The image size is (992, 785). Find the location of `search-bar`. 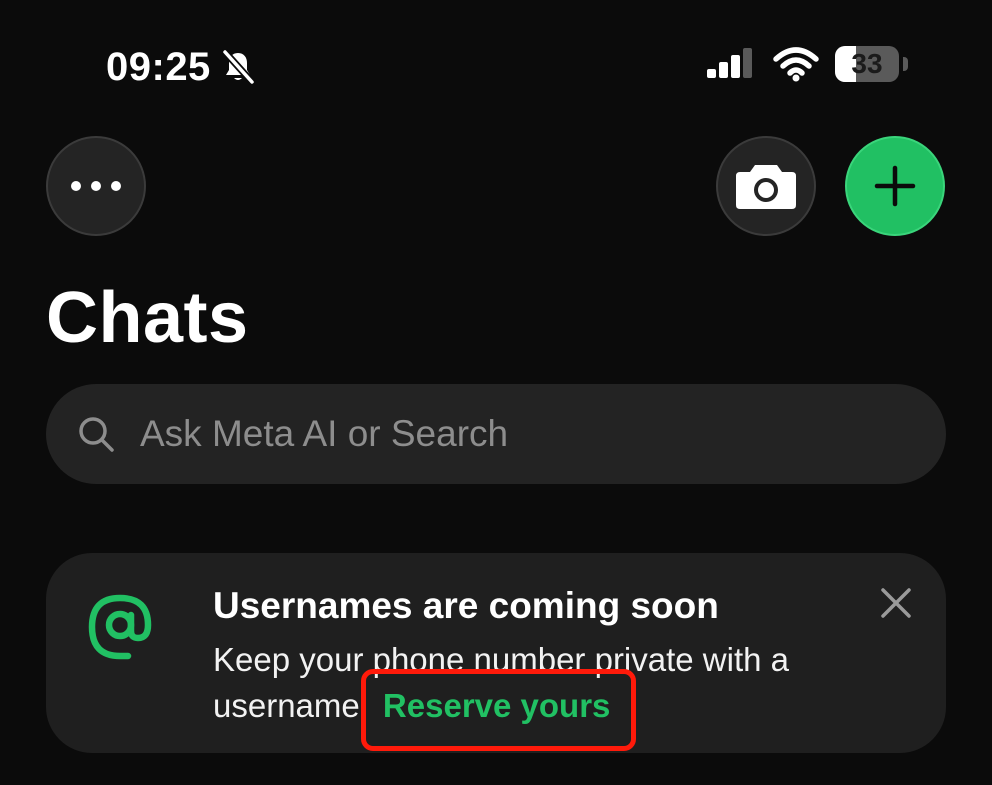

search-bar is located at coordinates (496, 434).